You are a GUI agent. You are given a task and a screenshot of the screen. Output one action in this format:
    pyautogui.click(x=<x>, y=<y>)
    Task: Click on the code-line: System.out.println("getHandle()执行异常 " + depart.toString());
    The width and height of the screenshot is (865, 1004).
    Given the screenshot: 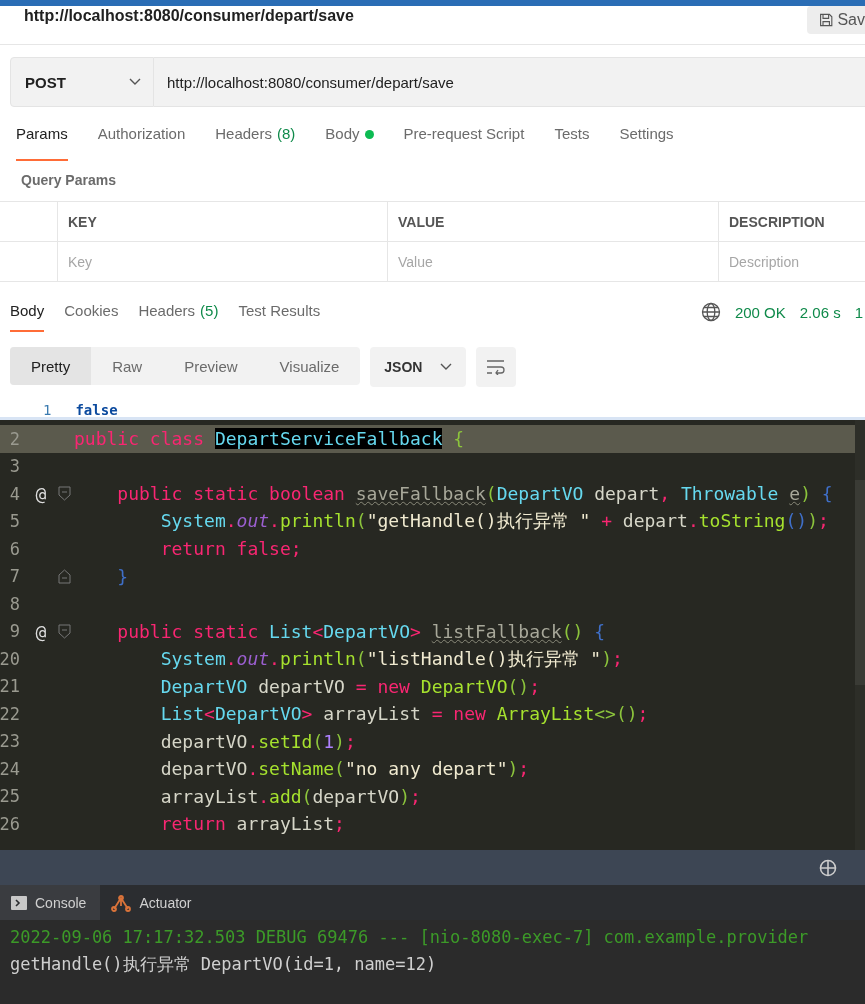 What is the action you would take?
    pyautogui.click(x=494, y=521)
    